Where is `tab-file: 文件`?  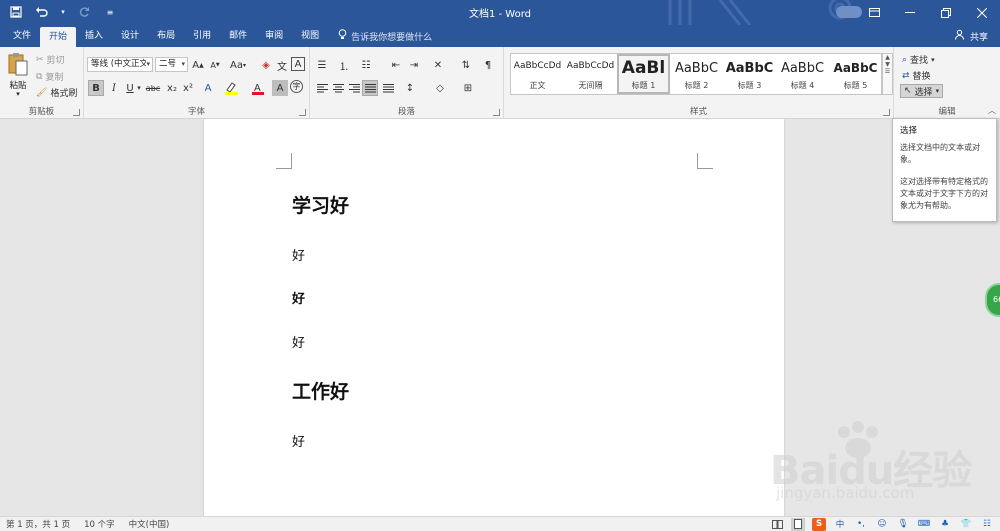
tab-file: 文件 is located at coordinates (22, 36).